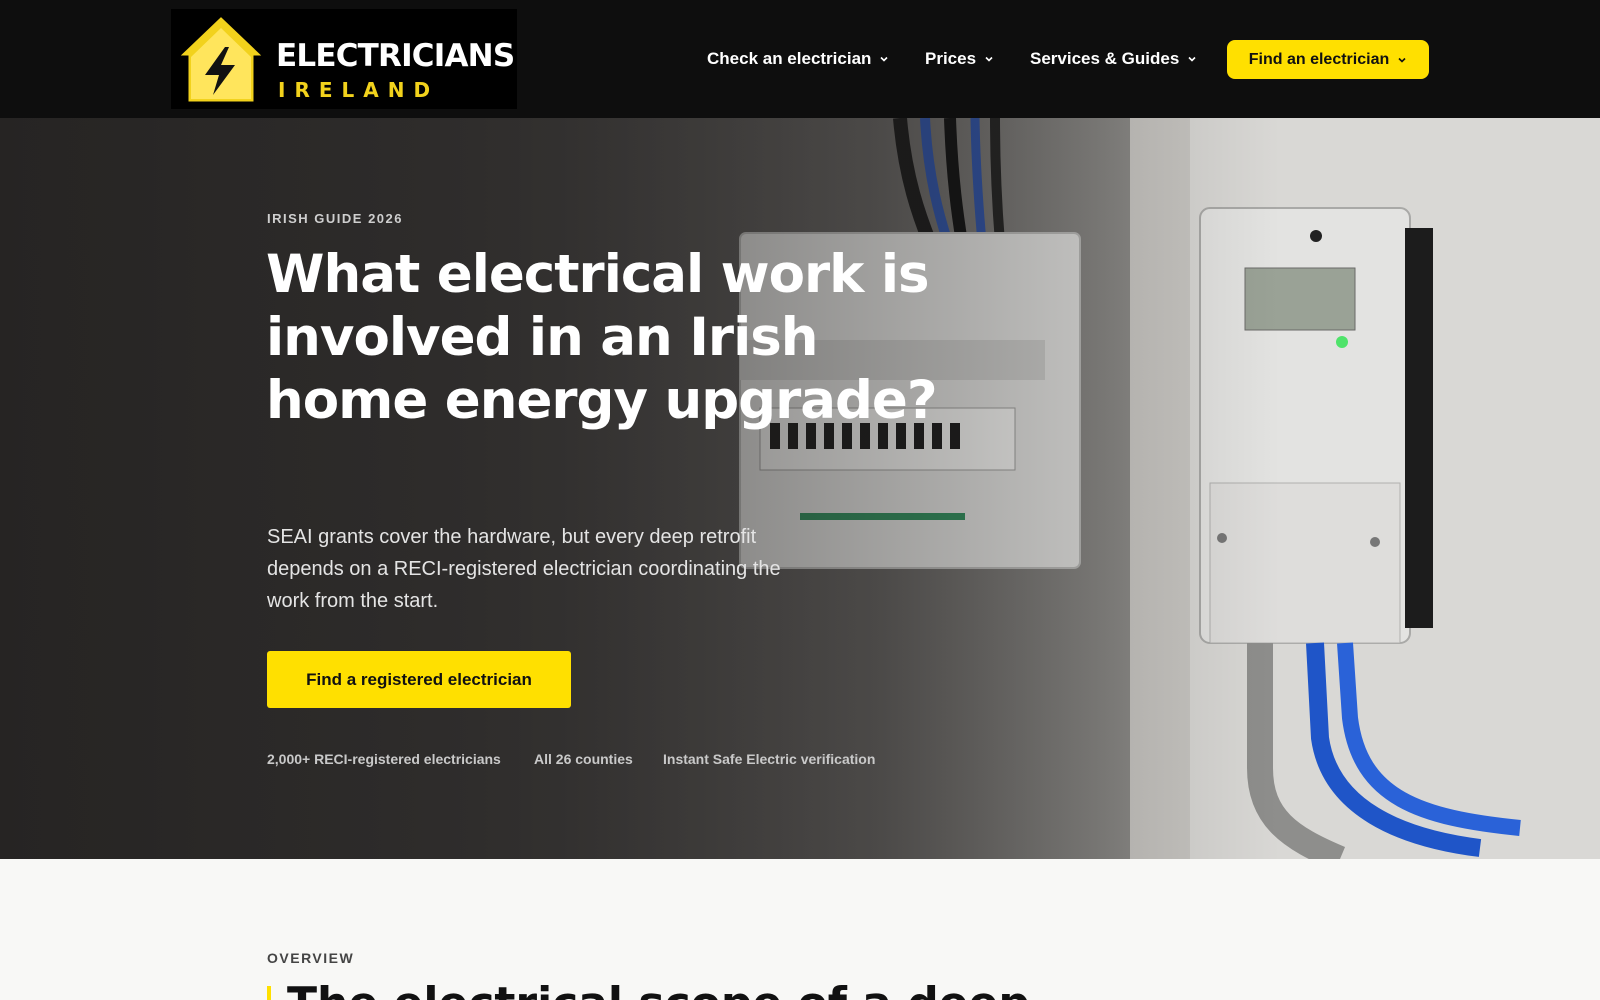  I want to click on logo-wordmark: ELECTRICIANS, so click(395, 56).